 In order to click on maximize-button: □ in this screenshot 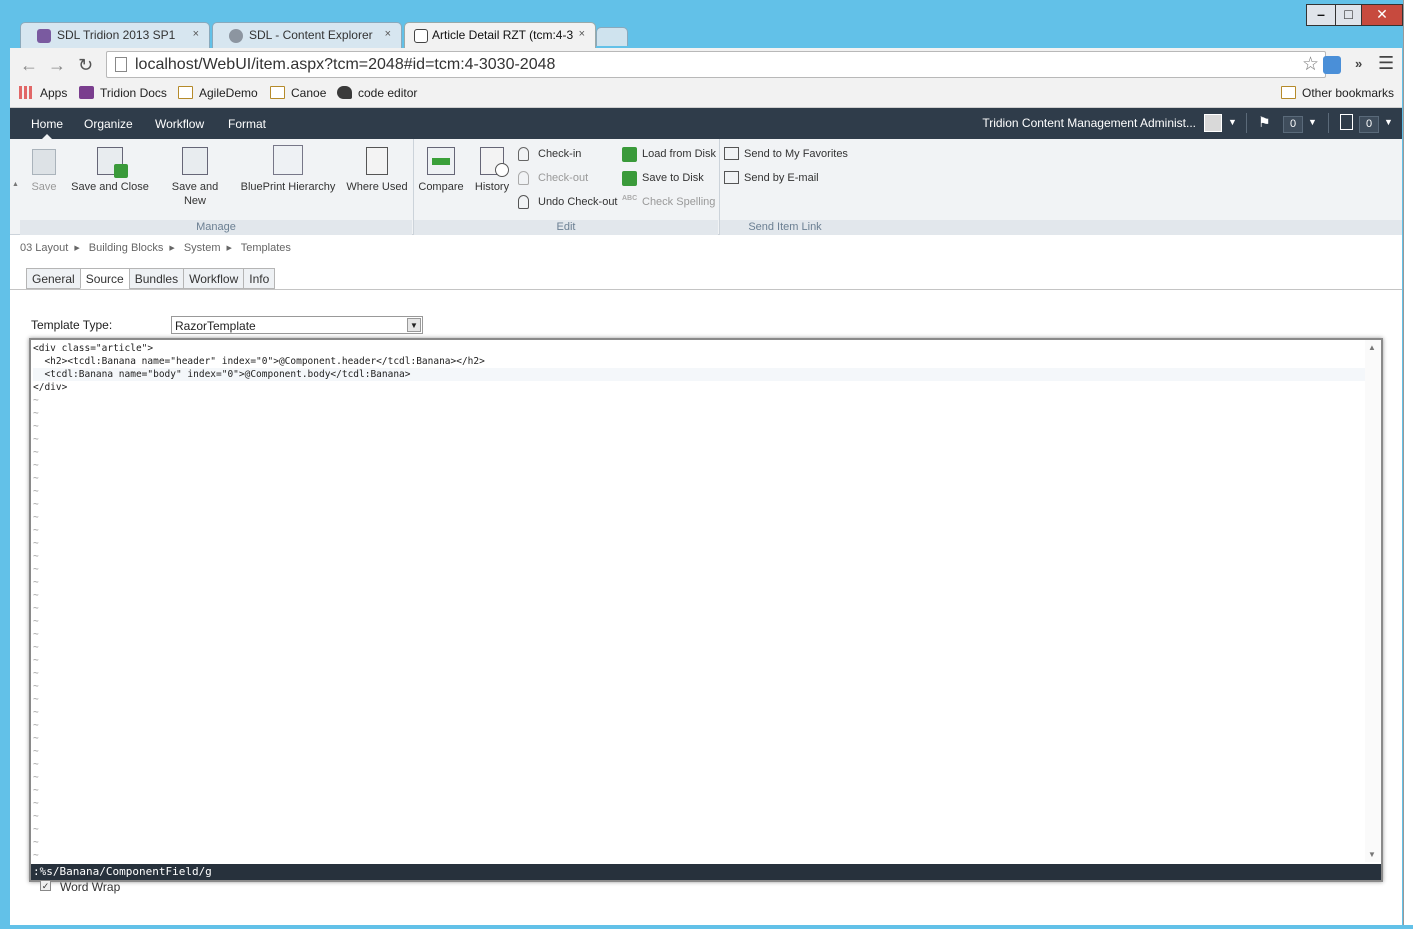, I will do `click(1348, 15)`.